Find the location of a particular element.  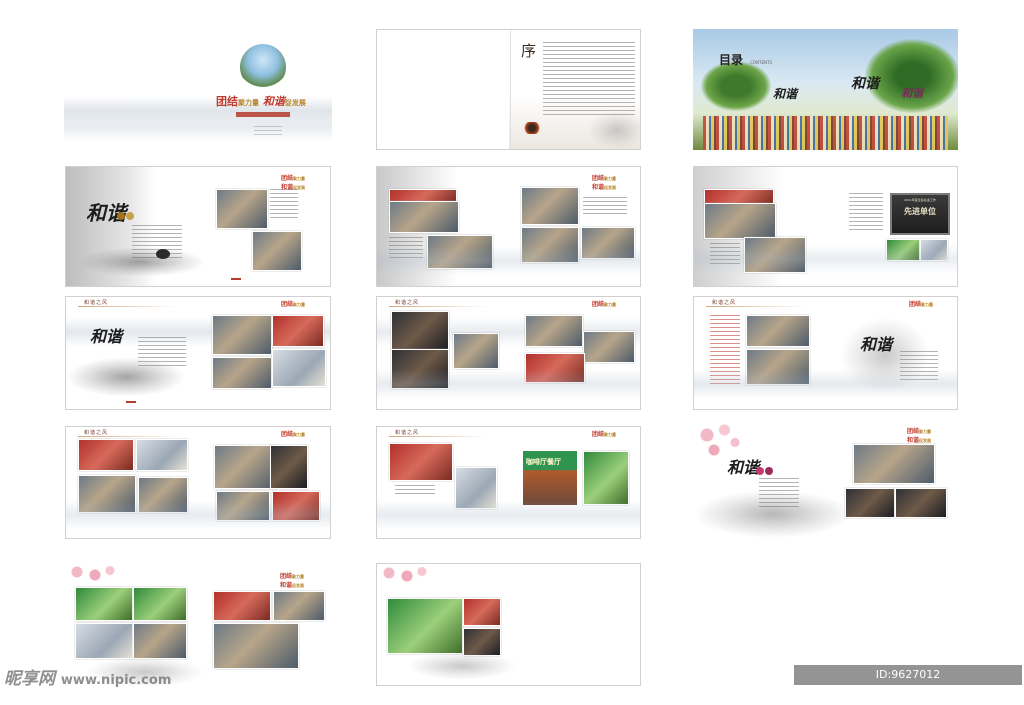

restaurant-signboard: 咖啡厅餐厅 is located at coordinates (550, 478).